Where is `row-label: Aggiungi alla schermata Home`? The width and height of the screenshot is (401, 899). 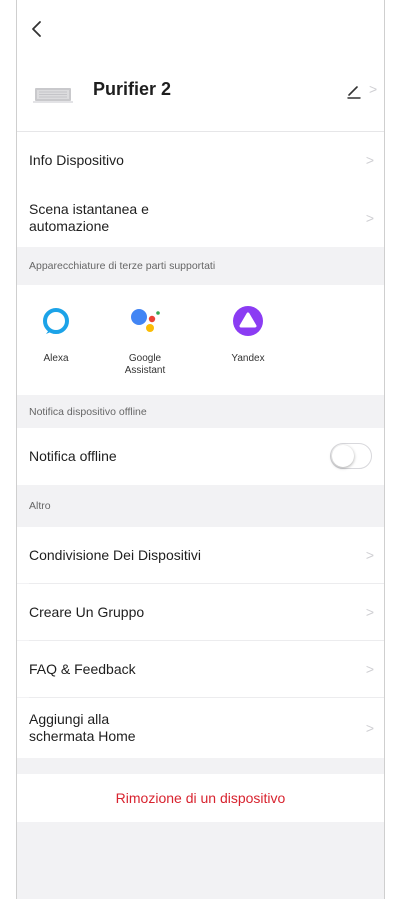 row-label: Aggiungi alla schermata Home is located at coordinates (82, 728).